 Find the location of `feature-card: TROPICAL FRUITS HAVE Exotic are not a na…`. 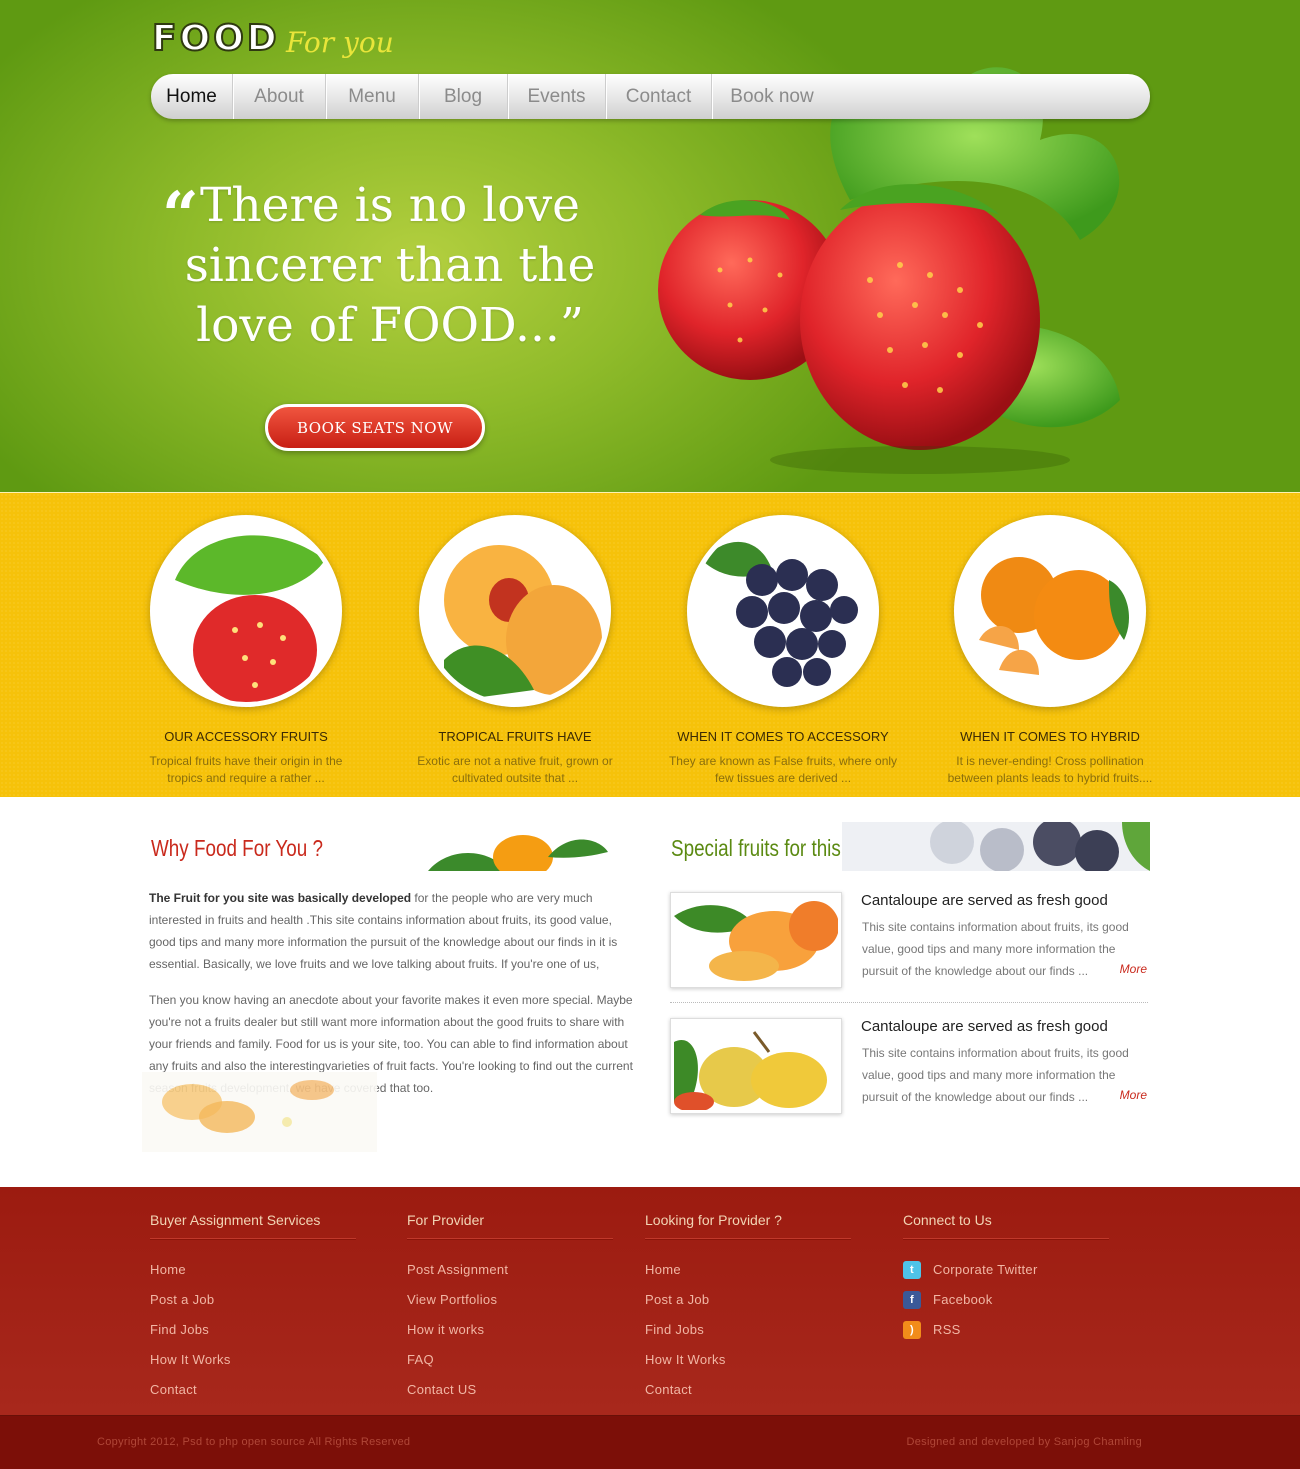

feature-card: TROPICAL FRUITS HAVE Exotic are not a na… is located at coordinates (515, 651).